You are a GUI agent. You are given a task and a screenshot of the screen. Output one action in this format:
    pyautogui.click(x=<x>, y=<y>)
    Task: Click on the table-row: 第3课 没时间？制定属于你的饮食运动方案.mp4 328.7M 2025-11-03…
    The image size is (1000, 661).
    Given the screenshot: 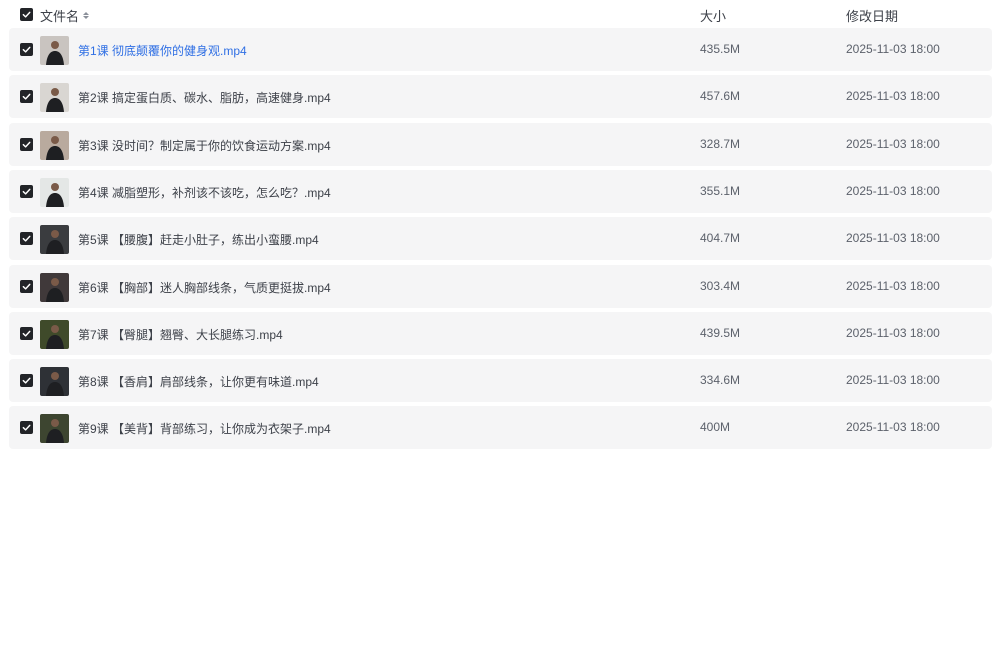 What is the action you would take?
    pyautogui.click(x=500, y=144)
    